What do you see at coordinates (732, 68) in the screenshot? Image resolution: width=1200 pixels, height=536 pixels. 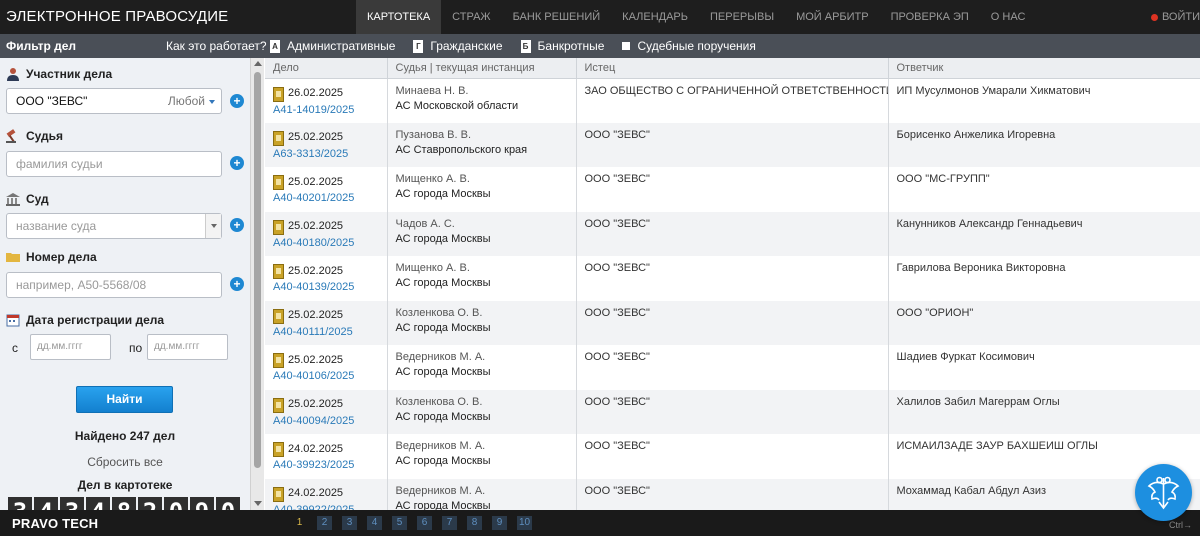 I see `column-header-plaintiff: Истец` at bounding box center [732, 68].